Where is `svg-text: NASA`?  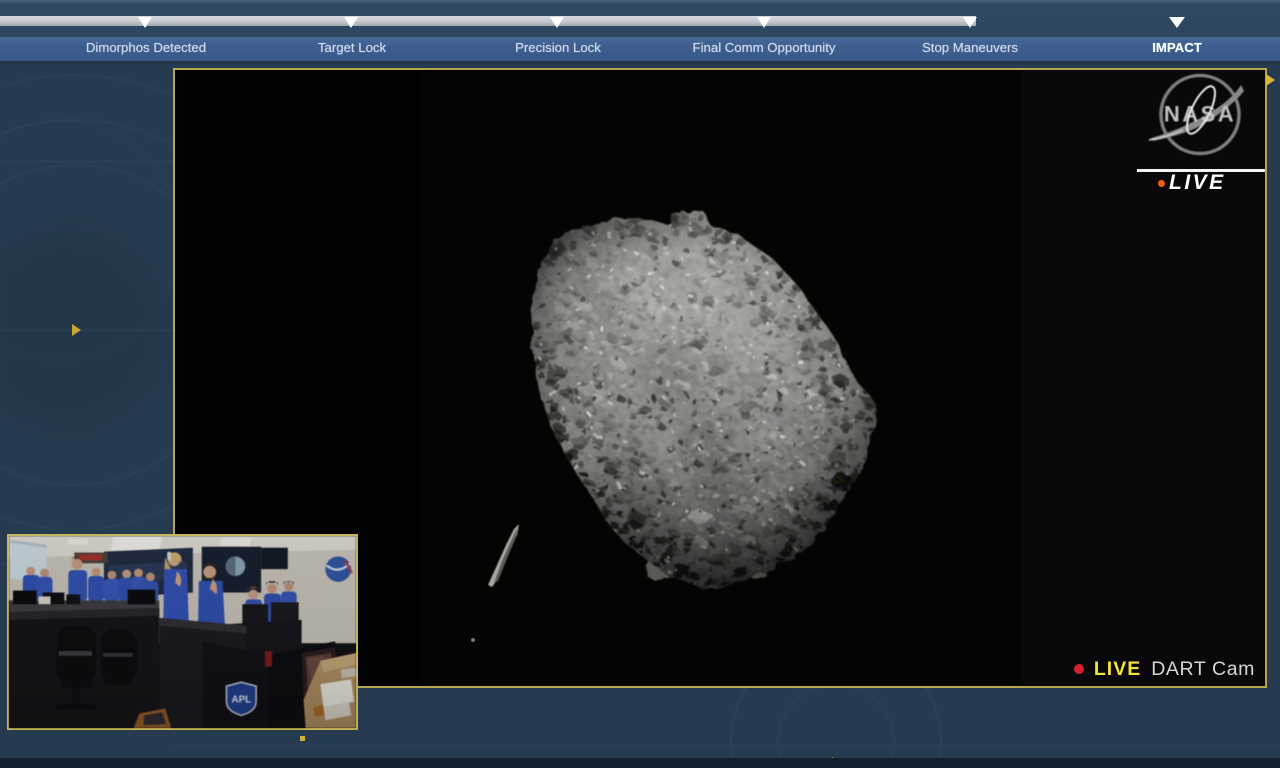
svg-text: NASA is located at coordinates (1200, 114).